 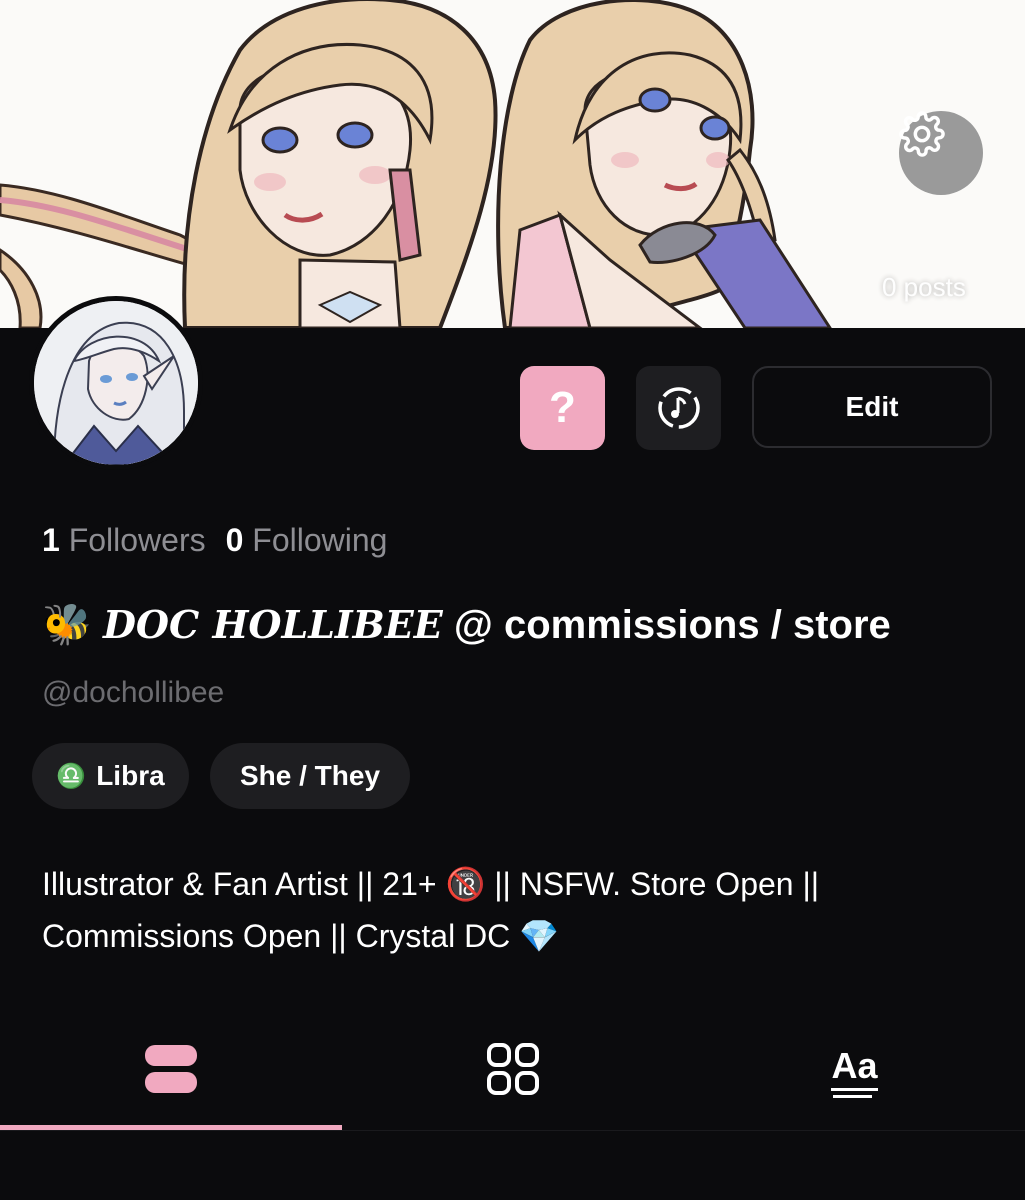 I want to click on gear-icon, so click(x=922, y=134).